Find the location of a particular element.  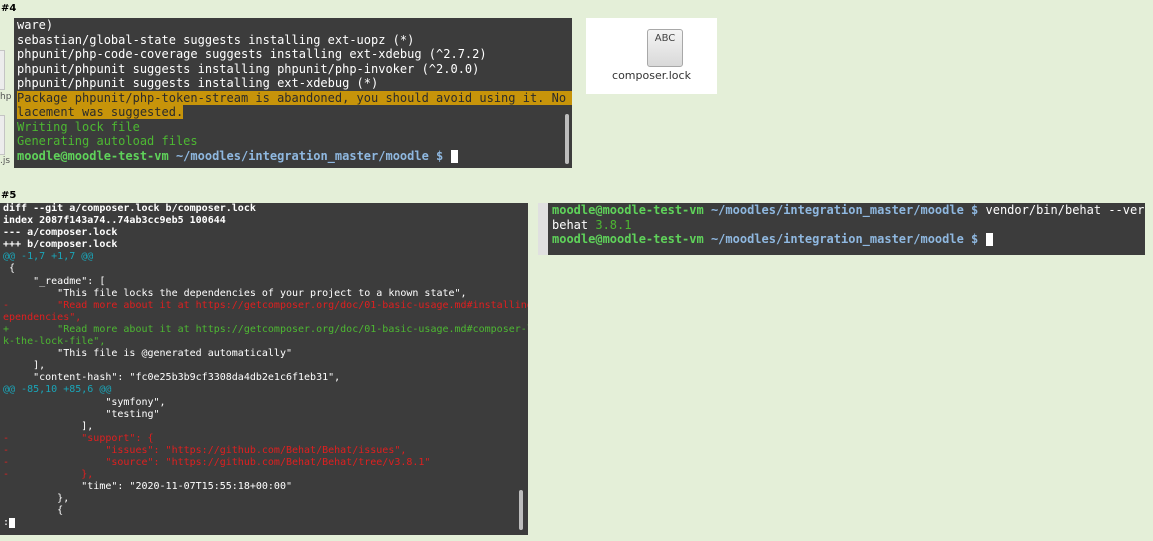

diff-header-line: +++ b/composer.lock is located at coordinates (60, 245).